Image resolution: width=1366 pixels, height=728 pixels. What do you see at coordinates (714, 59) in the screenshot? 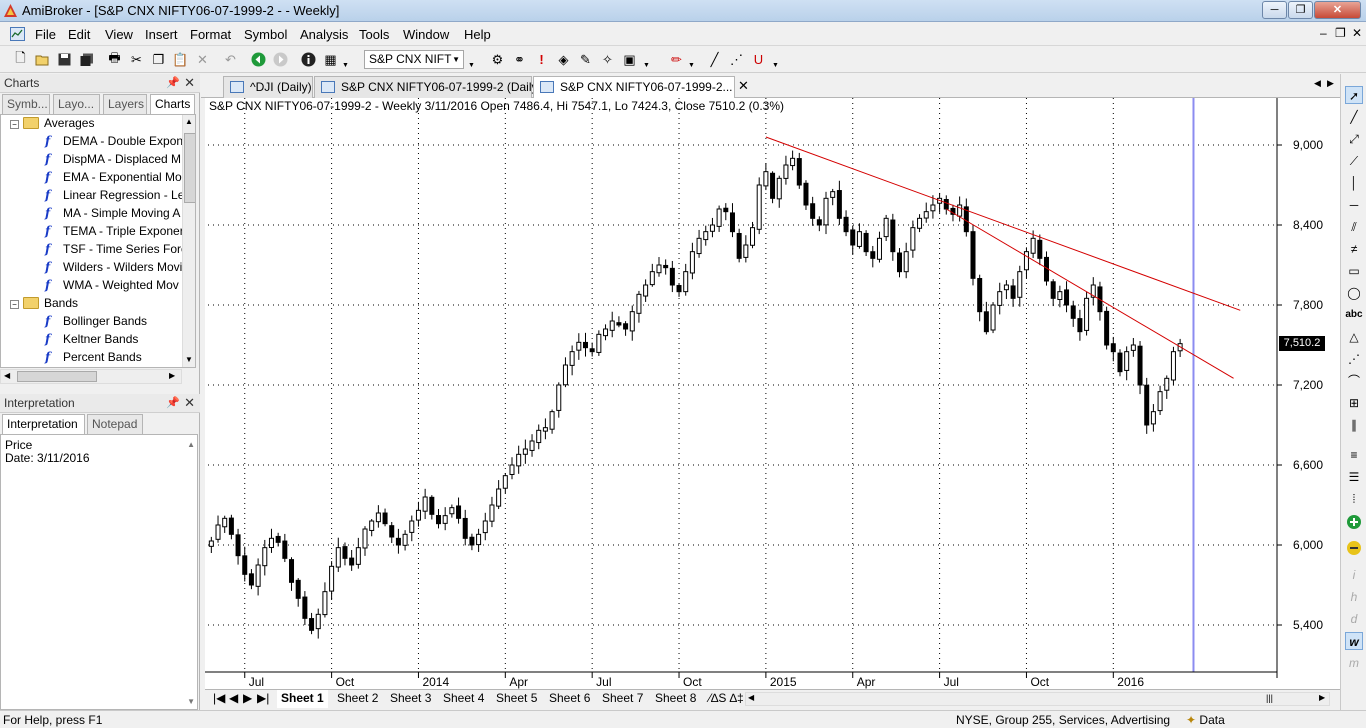
I see `line-icon: ╱` at bounding box center [714, 59].